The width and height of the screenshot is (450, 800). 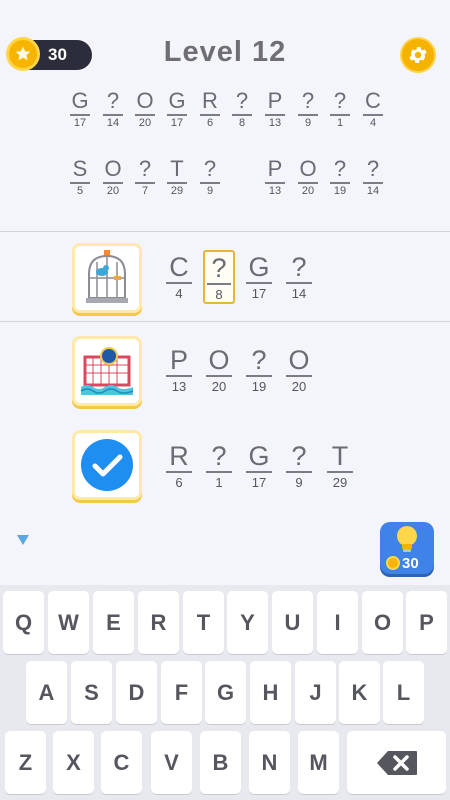 What do you see at coordinates (25, 762) in the screenshot?
I see `key-z: Z` at bounding box center [25, 762].